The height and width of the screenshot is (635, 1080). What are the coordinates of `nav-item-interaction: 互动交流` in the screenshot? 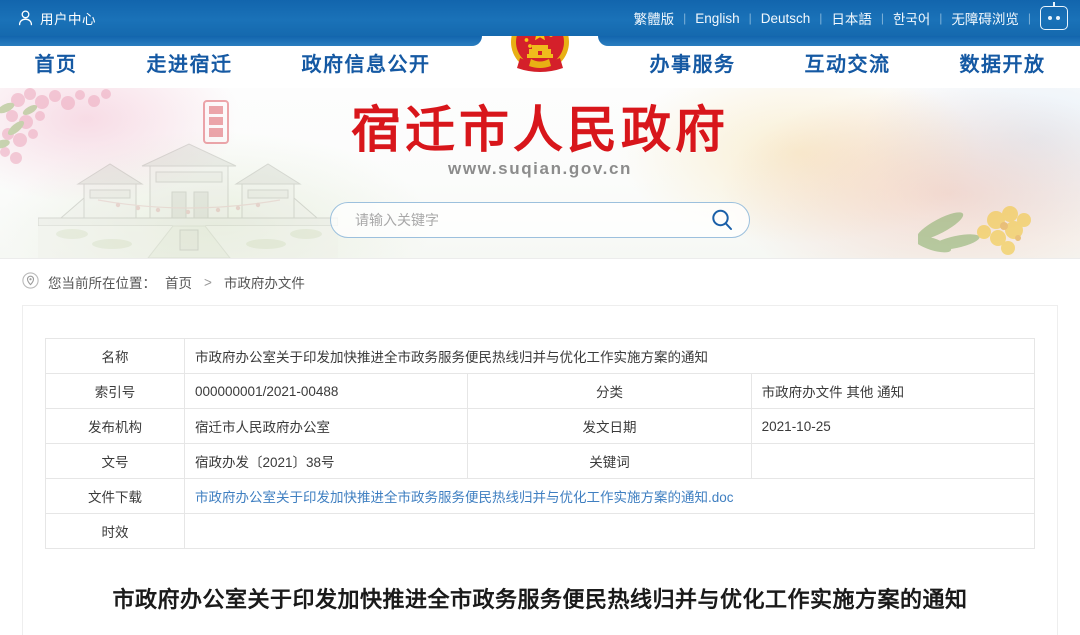 It's located at (848, 62).